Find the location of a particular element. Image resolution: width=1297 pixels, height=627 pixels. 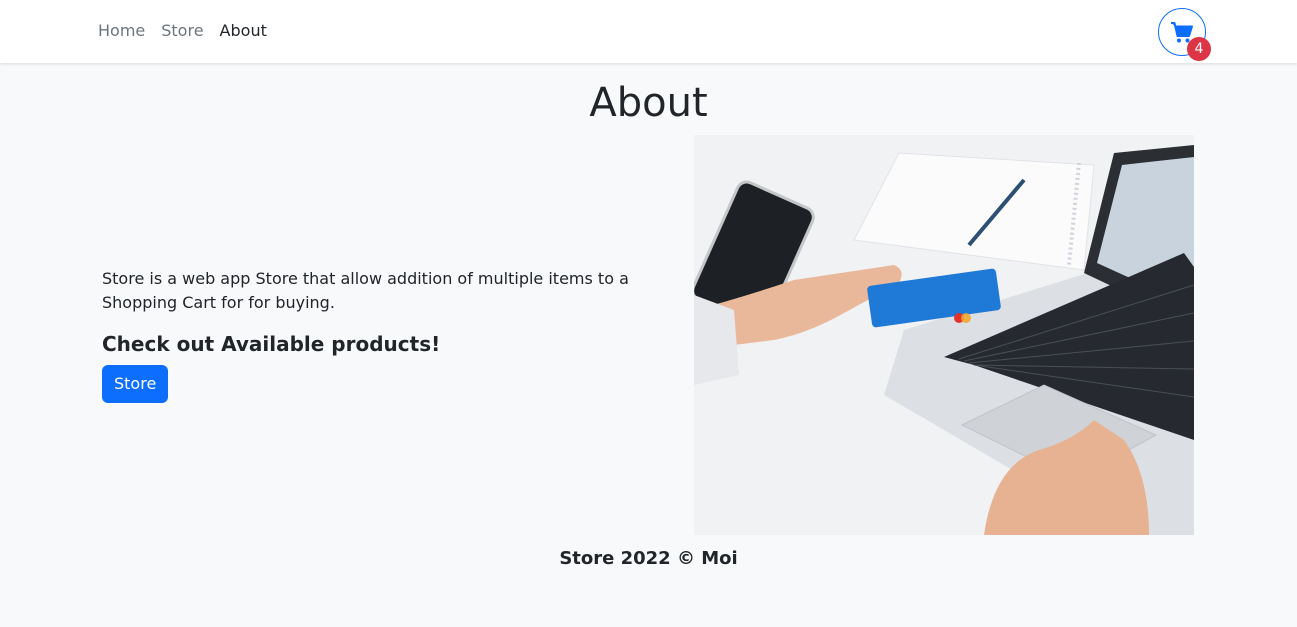

footer: Store 2022 © Moi is located at coordinates (648, 559).